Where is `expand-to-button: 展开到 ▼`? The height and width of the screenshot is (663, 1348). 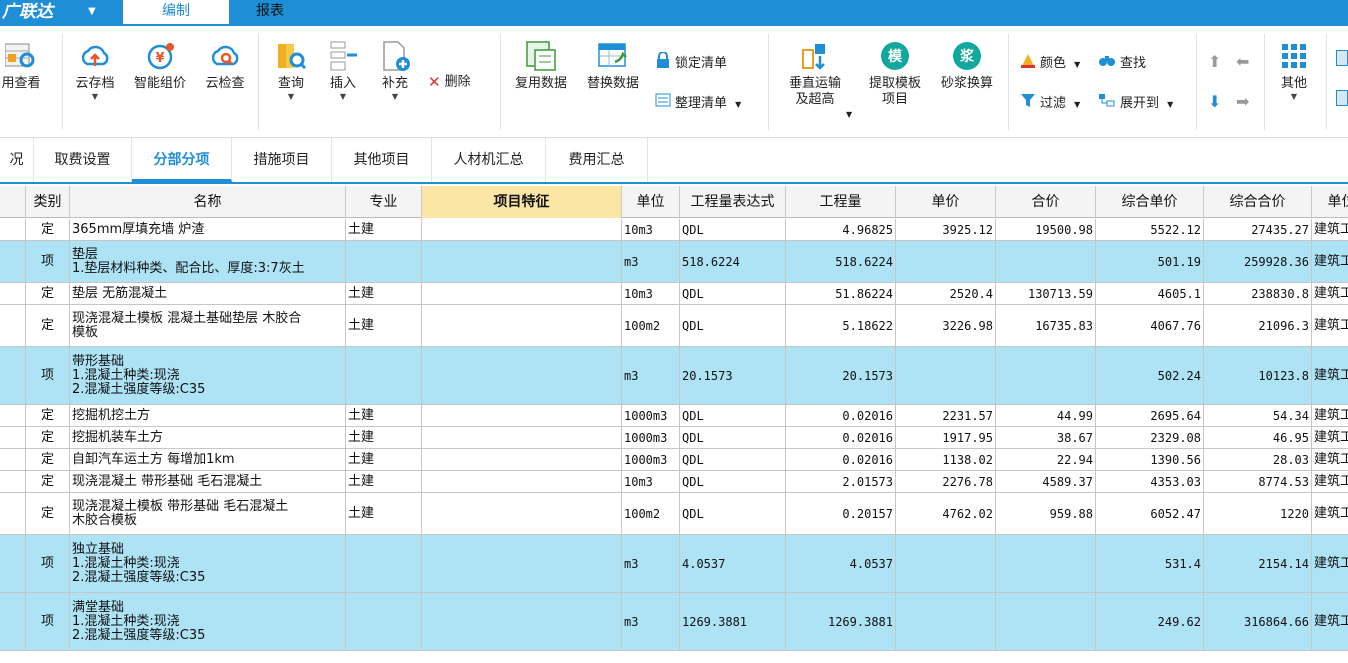
expand-to-button: 展开到 ▼ is located at coordinates (1135, 102).